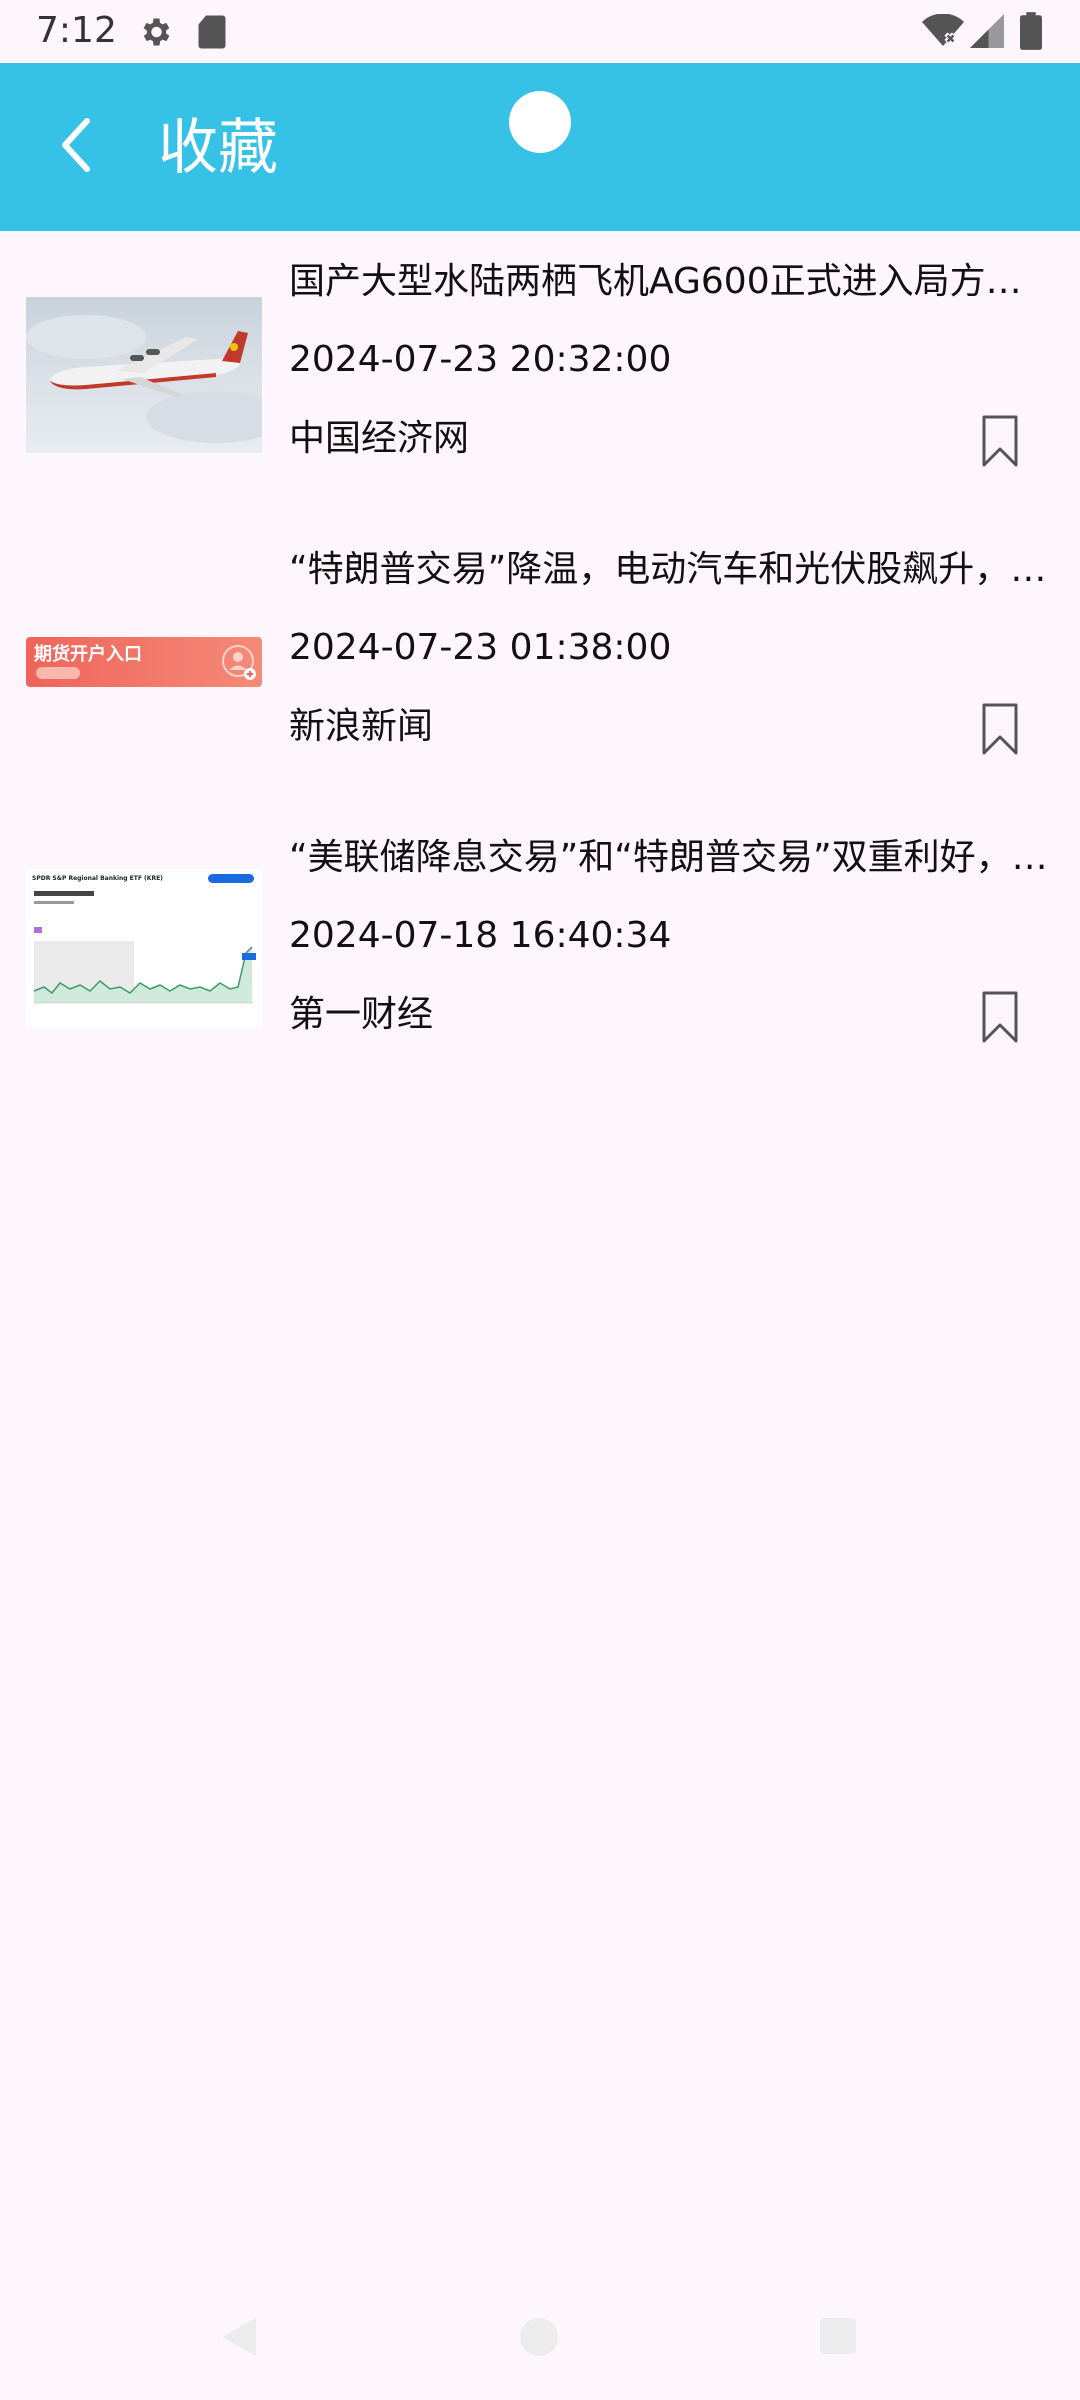  What do you see at coordinates (379, 438) in the screenshot?
I see `article-source: 中国经济网` at bounding box center [379, 438].